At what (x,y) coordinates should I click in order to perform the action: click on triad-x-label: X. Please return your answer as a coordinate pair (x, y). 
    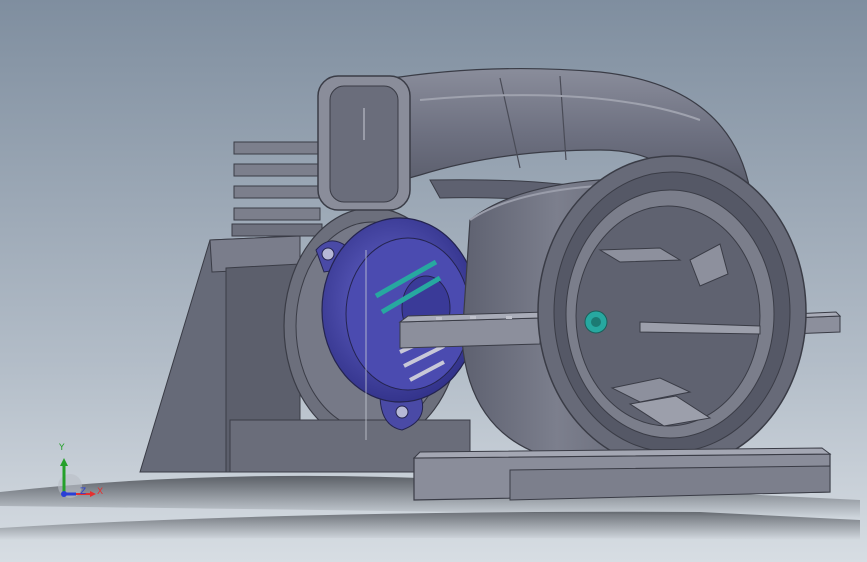
    Looking at the image, I should click on (100, 492).